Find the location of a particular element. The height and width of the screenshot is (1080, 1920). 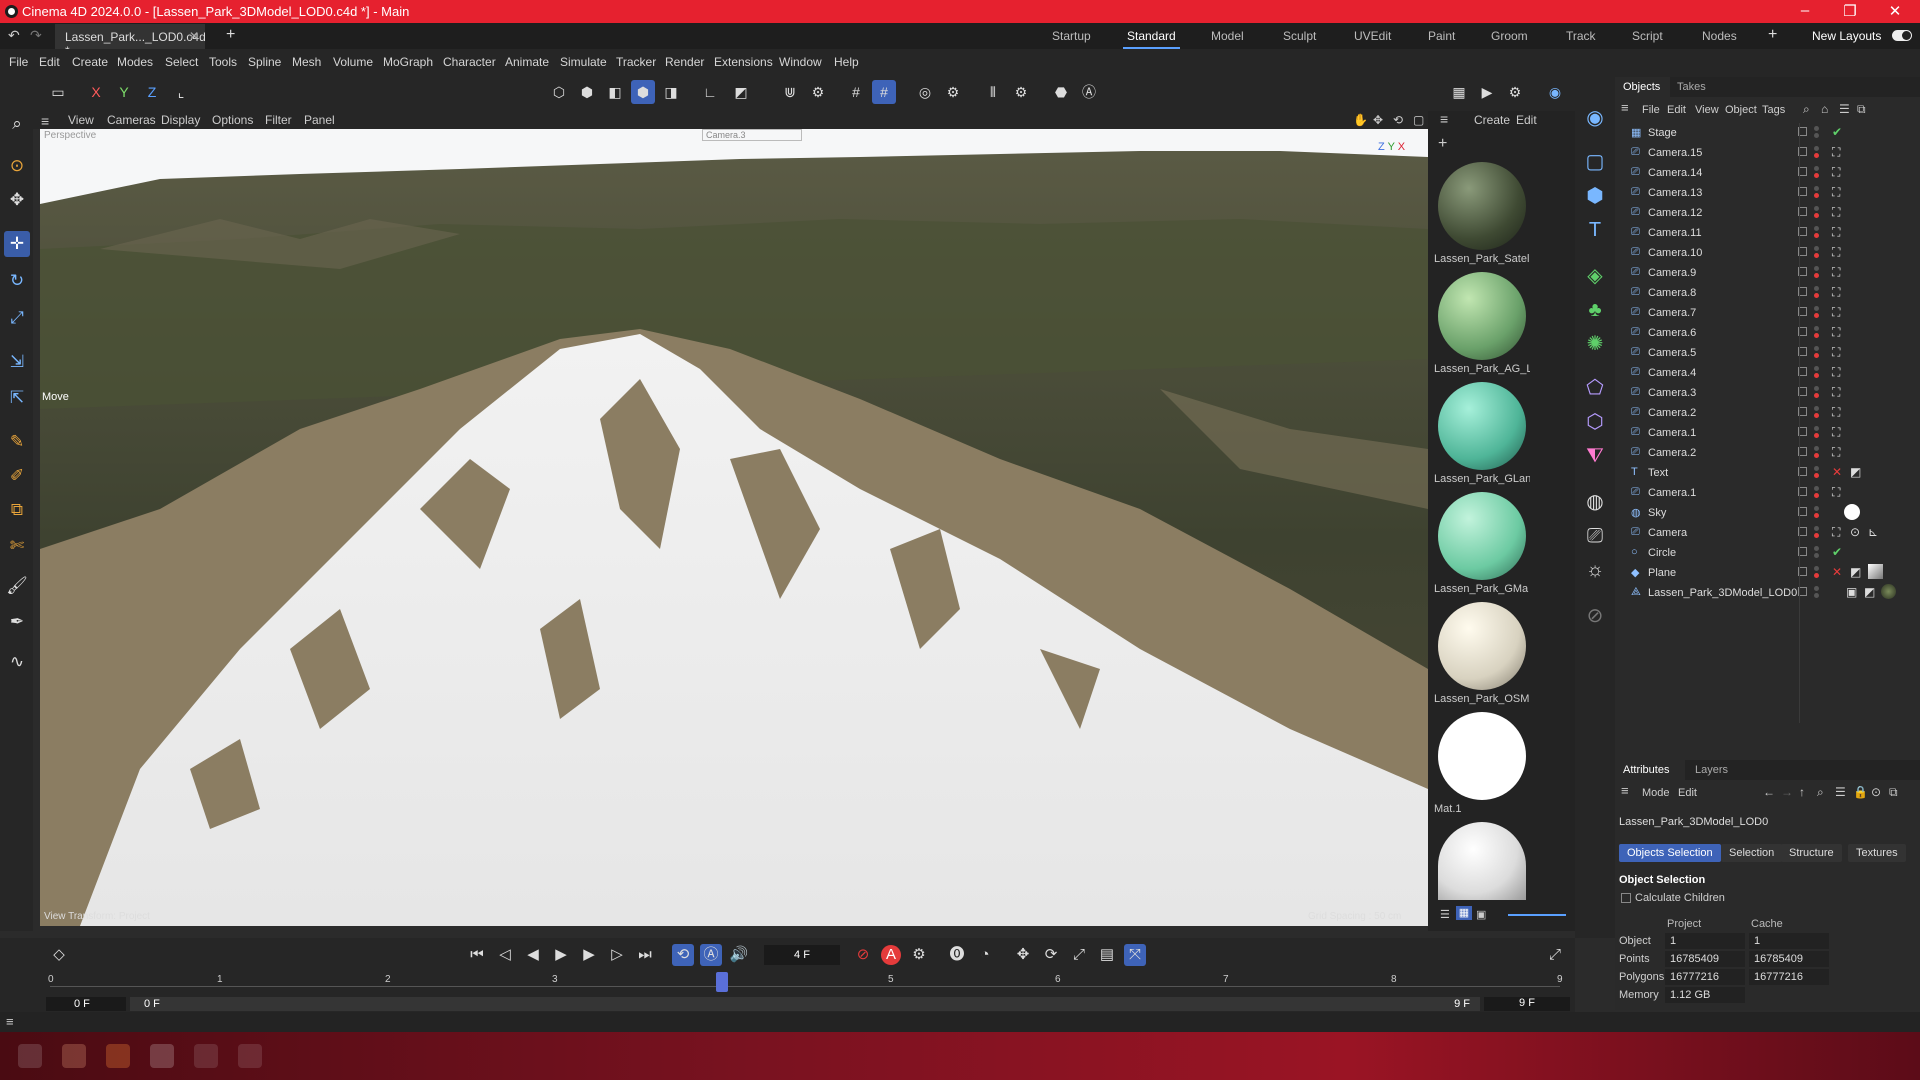

material-size-slider is located at coordinates (1537, 915).